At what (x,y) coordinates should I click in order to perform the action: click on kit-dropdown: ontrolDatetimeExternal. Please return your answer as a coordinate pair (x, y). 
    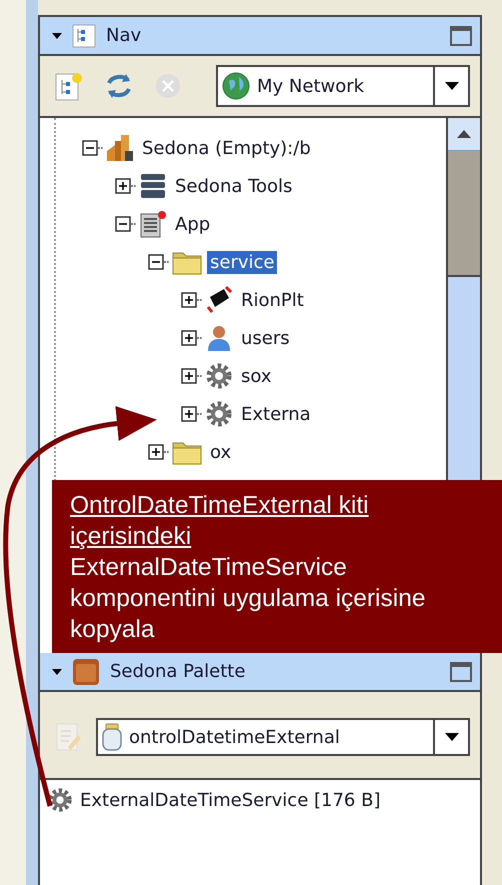
    Looking at the image, I should click on (283, 737).